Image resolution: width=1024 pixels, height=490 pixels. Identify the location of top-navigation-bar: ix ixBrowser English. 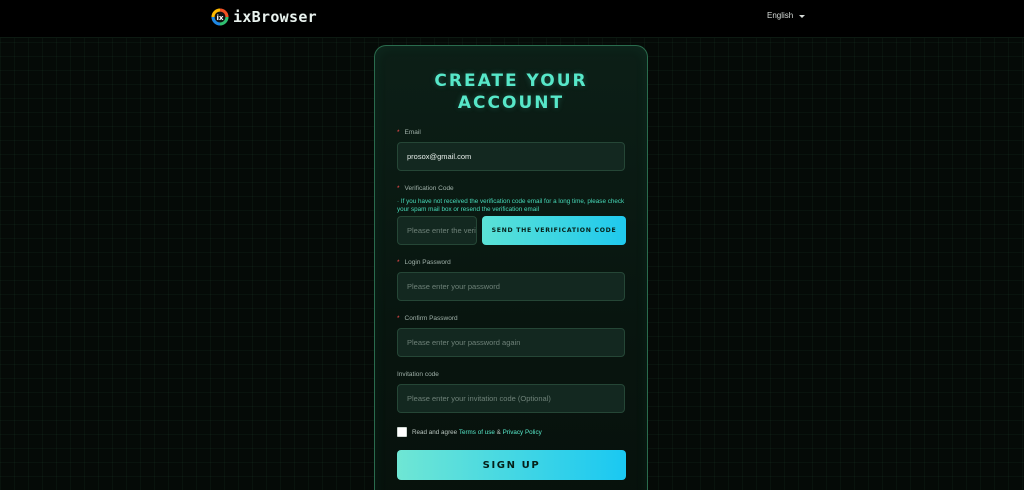
(512, 19).